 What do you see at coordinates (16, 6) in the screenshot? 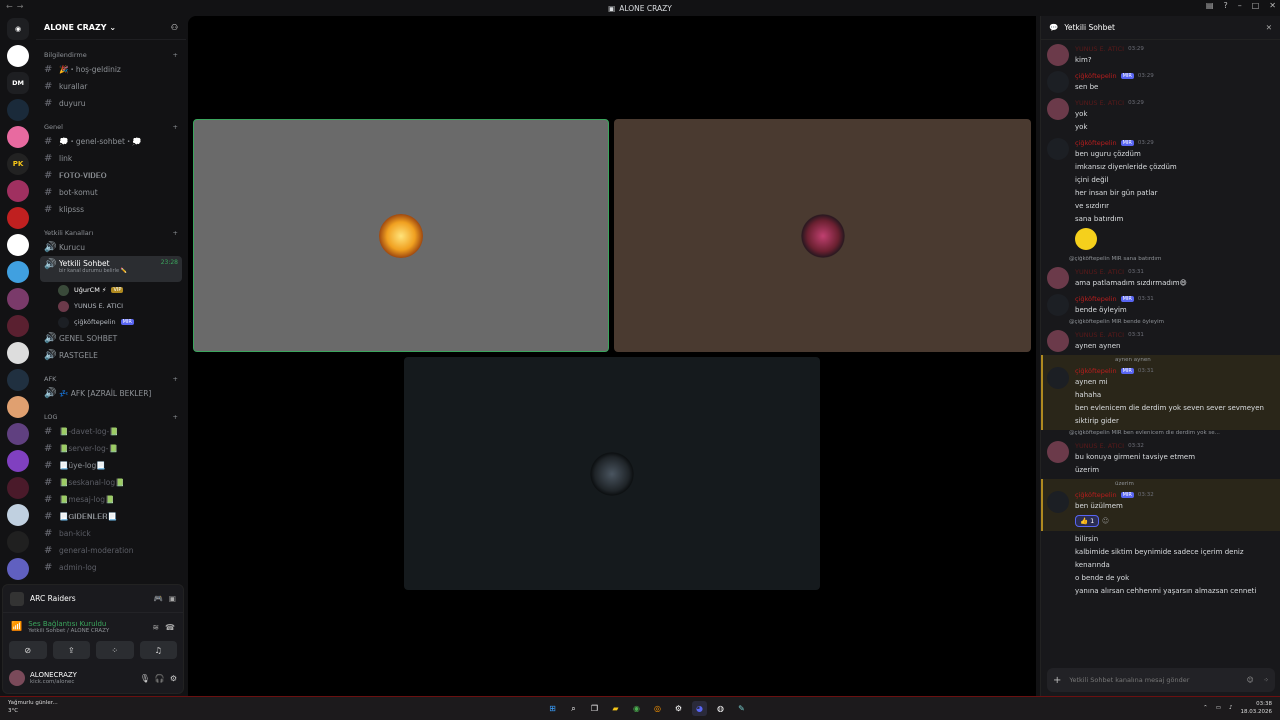
I see `nav-arrows: ←→` at bounding box center [16, 6].